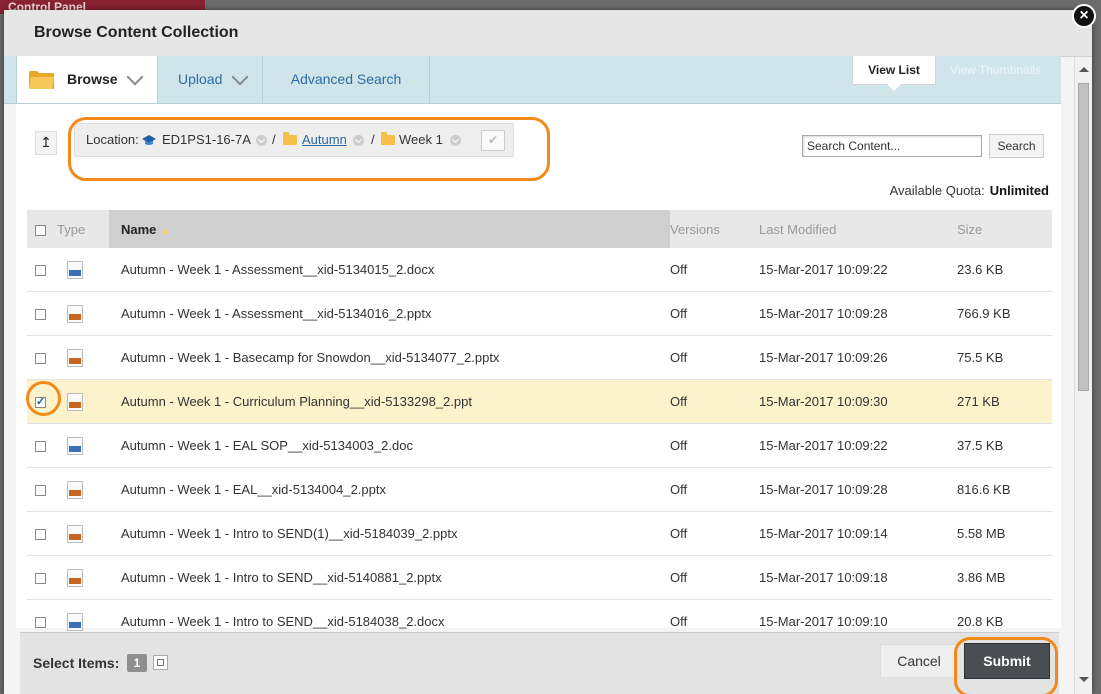 The image size is (1101, 694). I want to click on highlight-checkbox, so click(43, 398).